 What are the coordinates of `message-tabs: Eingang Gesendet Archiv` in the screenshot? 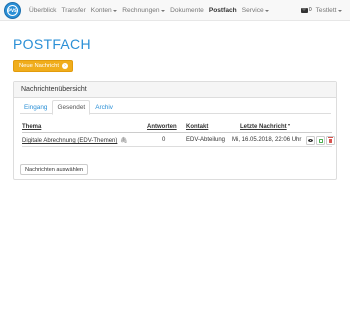 It's located at (175, 107).